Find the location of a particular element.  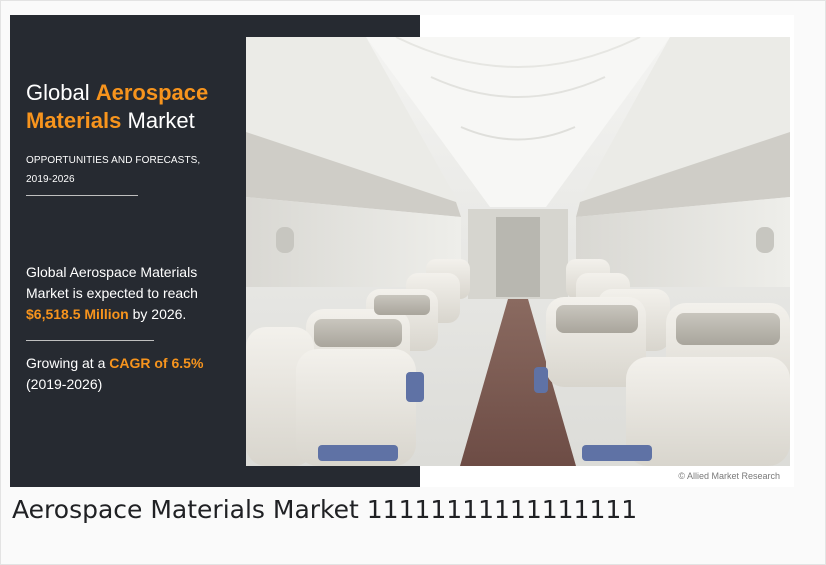

title-text-2: Market is located at coordinates (158, 120).